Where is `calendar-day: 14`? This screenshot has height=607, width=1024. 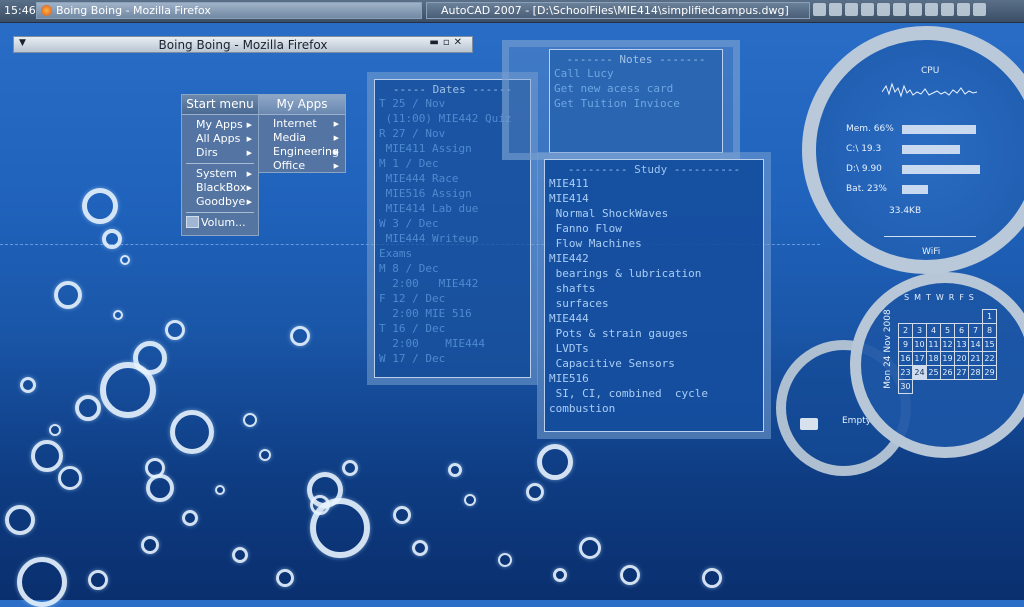 calendar-day: 14 is located at coordinates (975, 344).